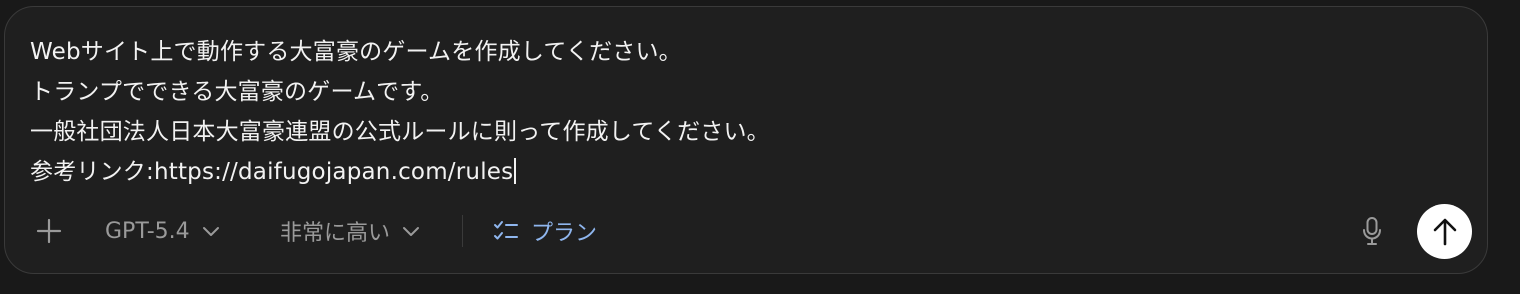  What do you see at coordinates (400, 132) in the screenshot?
I see `prompt-line-3: 一般社団法人日本大富豪連盟の公式ルールに則って作成してください。` at bounding box center [400, 132].